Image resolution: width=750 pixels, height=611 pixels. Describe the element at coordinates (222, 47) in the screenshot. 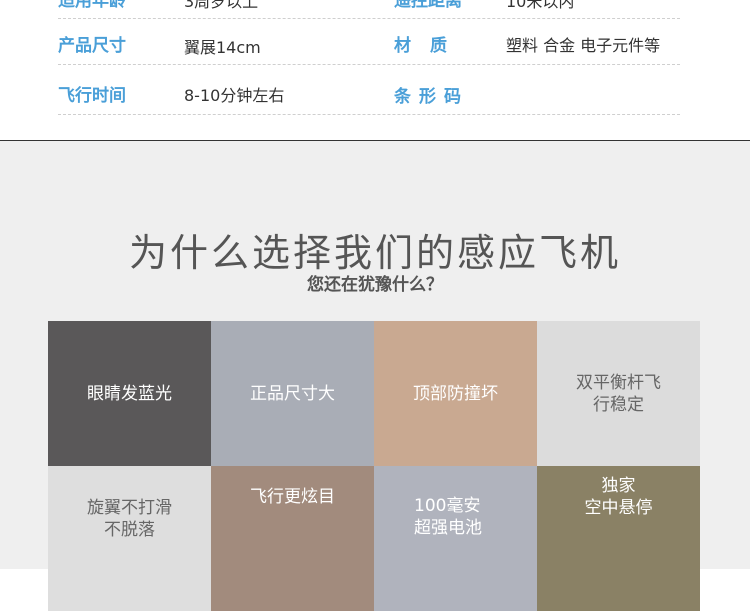

I see `spec-value-size: 翼展14cm` at that location.